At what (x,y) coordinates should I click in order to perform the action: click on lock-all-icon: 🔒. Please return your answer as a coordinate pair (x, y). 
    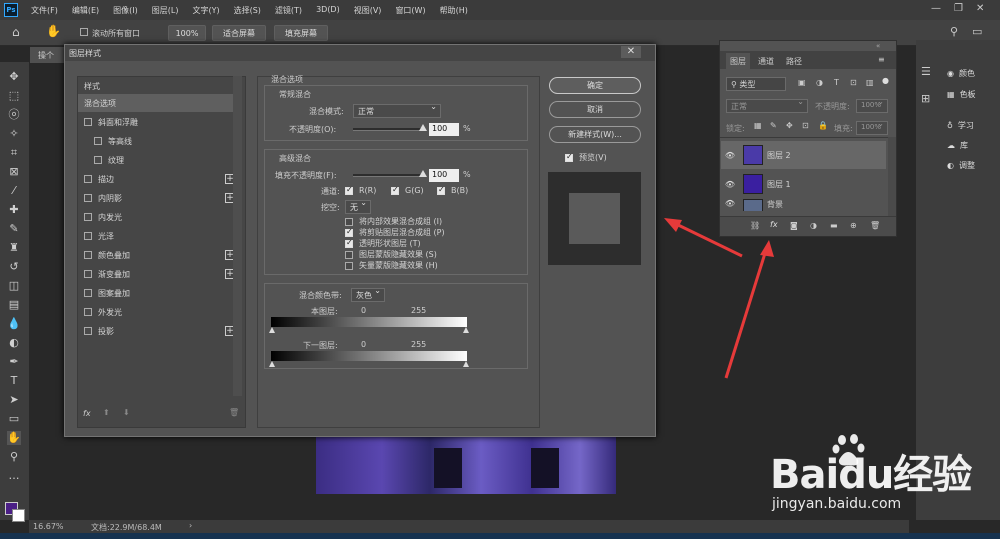
    Looking at the image, I should click on (823, 125).